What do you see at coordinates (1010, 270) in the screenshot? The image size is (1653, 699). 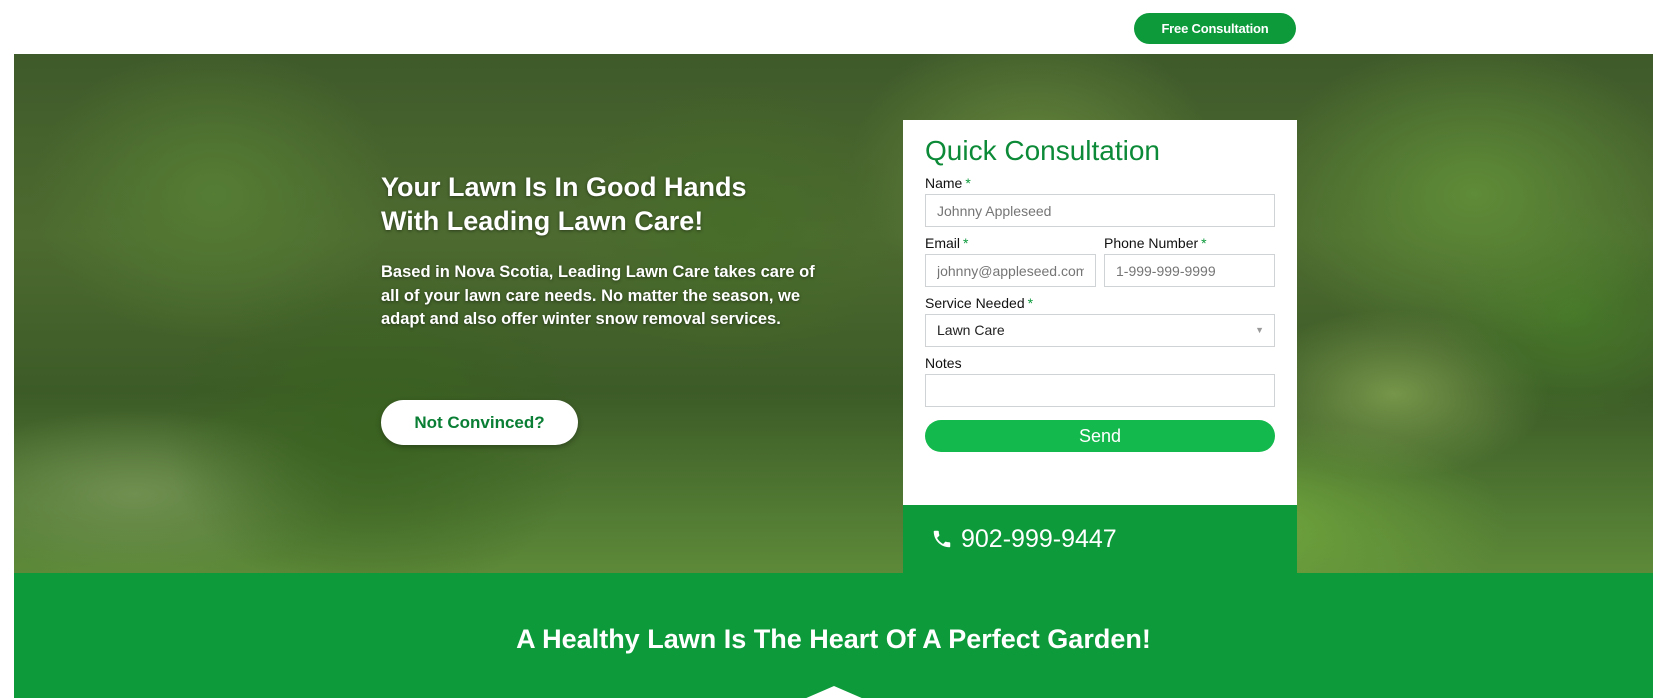 I see `email-input` at bounding box center [1010, 270].